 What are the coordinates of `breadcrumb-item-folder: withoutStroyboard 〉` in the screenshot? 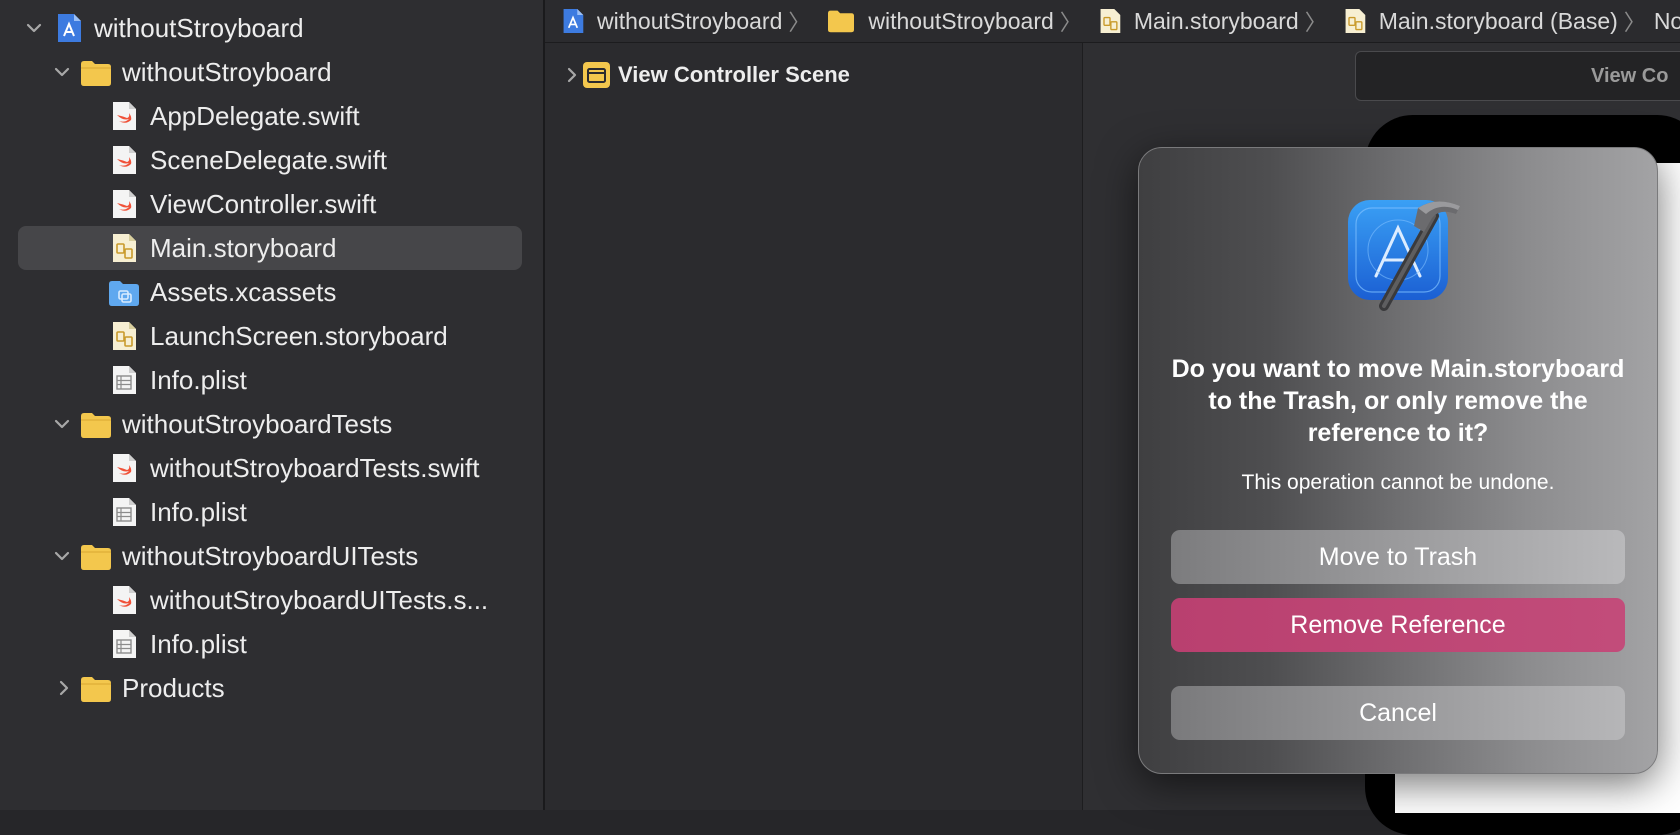 It's located at (946, 21).